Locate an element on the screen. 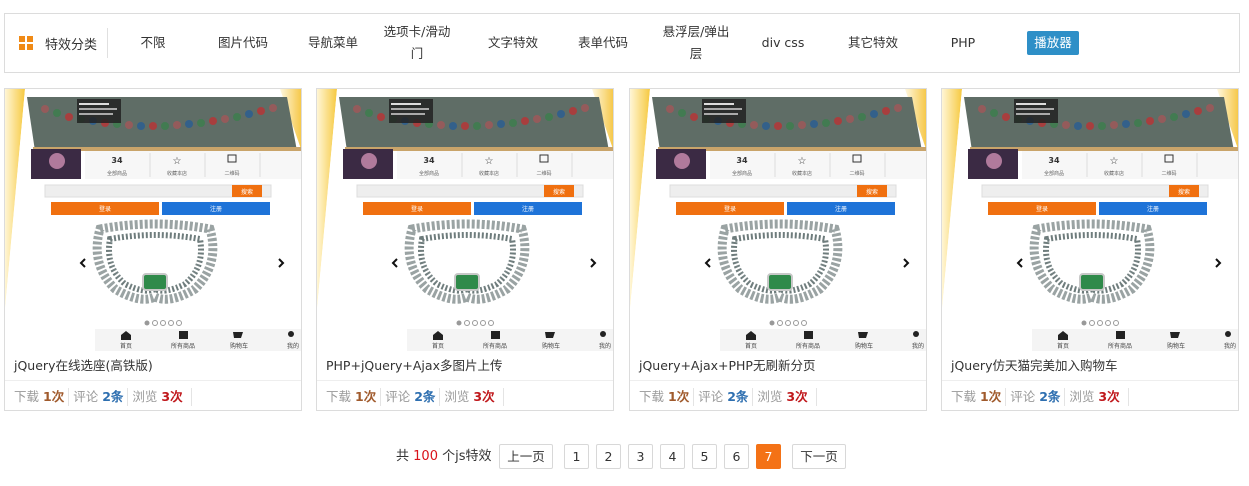 This screenshot has width=1249, height=486. grid-icon is located at coordinates (26, 43).